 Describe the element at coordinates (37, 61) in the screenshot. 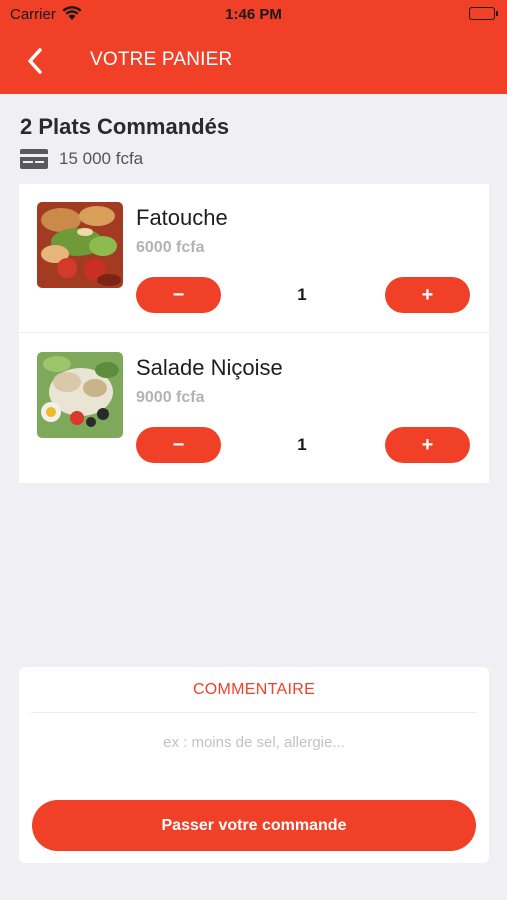

I see `back-chevron-icon` at that location.